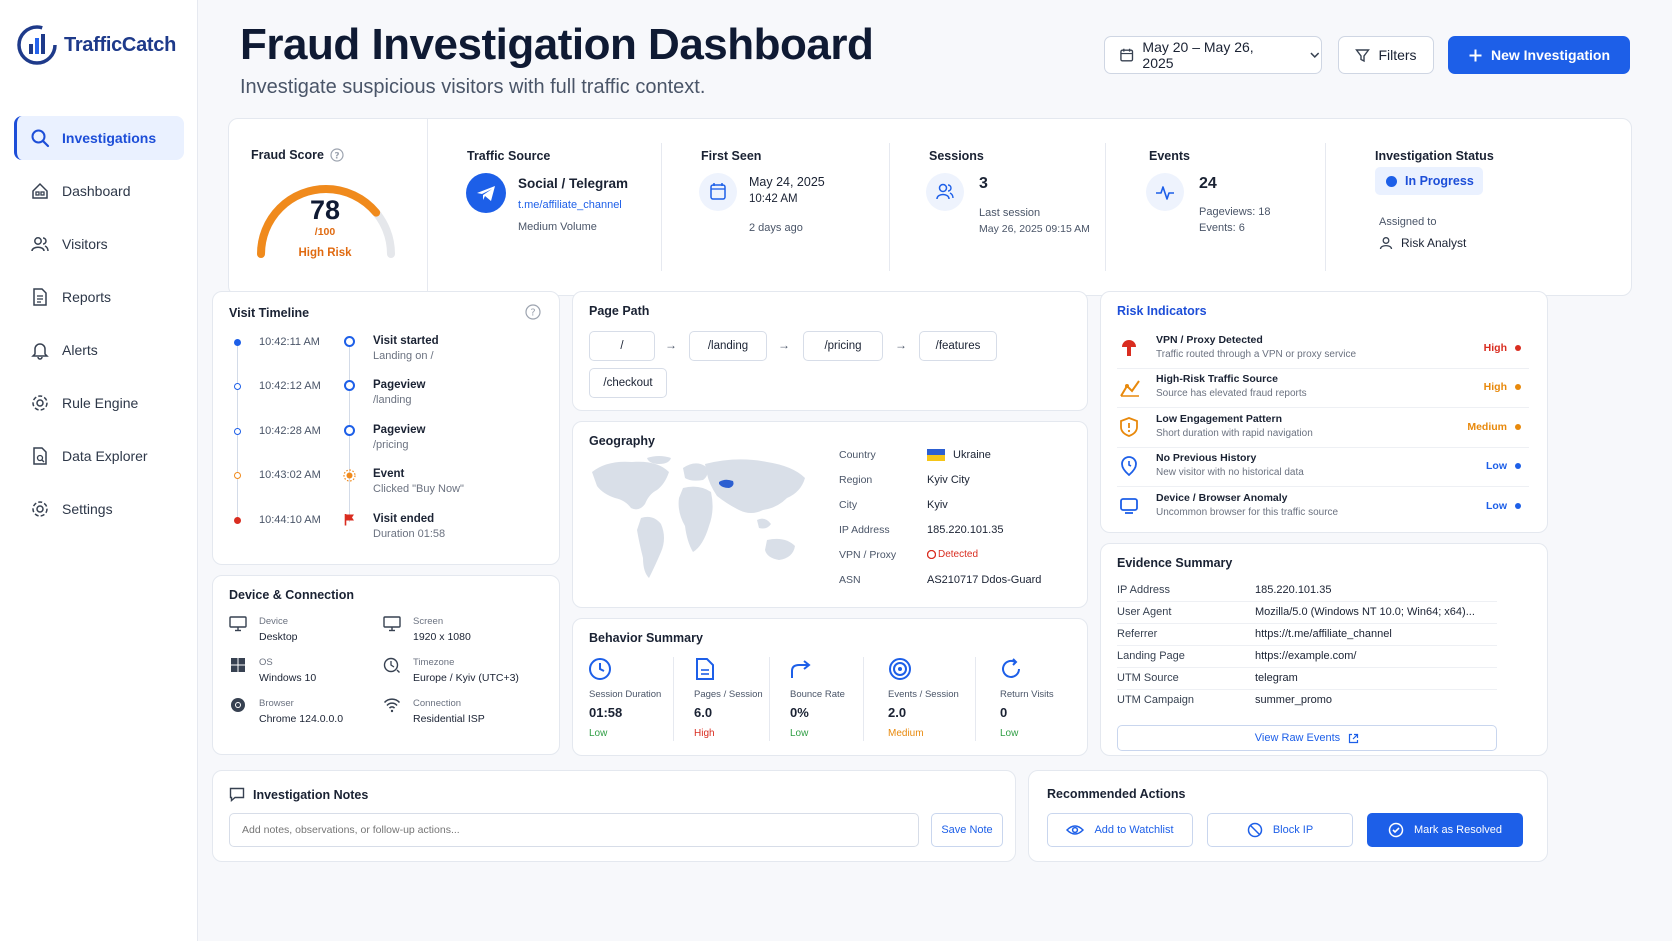 This screenshot has width=1672, height=941. What do you see at coordinates (298, 794) in the screenshot?
I see `notes-header: Investigation Notes` at bounding box center [298, 794].